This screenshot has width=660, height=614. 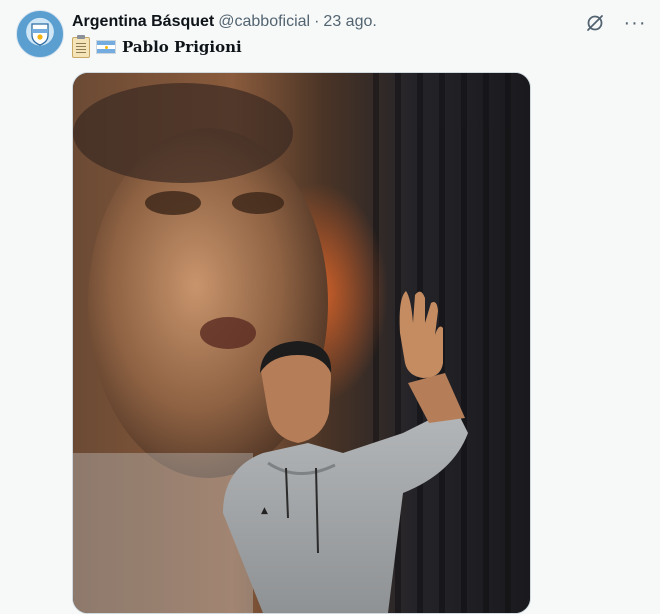 What do you see at coordinates (635, 23) in the screenshot?
I see `more-options-icon: ···` at bounding box center [635, 23].